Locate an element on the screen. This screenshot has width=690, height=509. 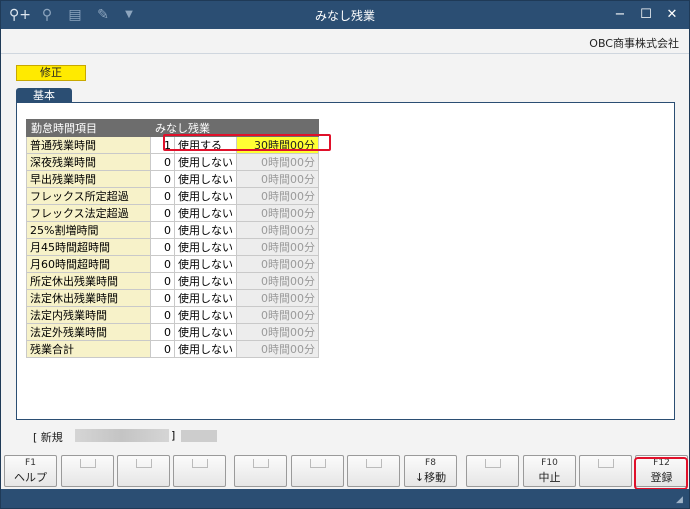
table-row: 月60時間超時間 0 使用しない 0時間00分 is located at coordinates (172, 264).